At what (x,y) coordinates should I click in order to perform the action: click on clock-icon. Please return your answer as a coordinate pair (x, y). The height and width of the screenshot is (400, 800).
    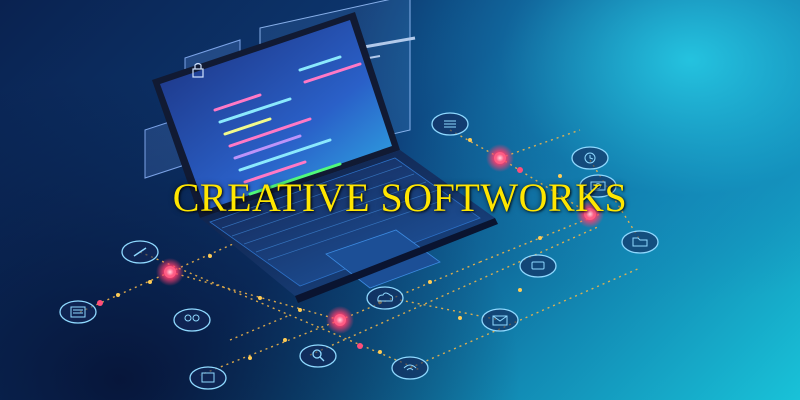
    Looking at the image, I should click on (590, 158).